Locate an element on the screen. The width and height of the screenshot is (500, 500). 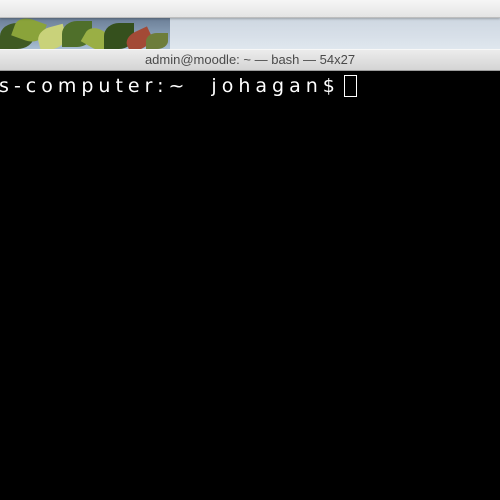
desktop-wallpaper is located at coordinates (250, 33).